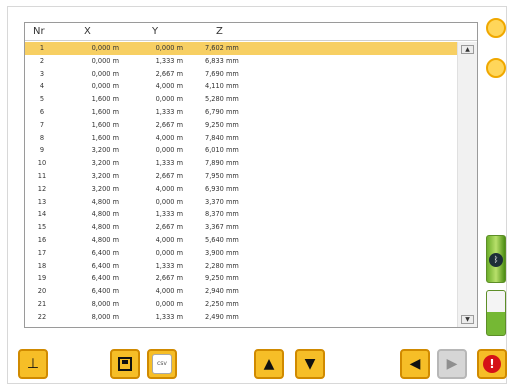 The image size is (516, 389). What do you see at coordinates (241, 266) in the screenshot?
I see `table-row: 18 6,400 m 1,333 m 2,280 mm` at bounding box center [241, 266].